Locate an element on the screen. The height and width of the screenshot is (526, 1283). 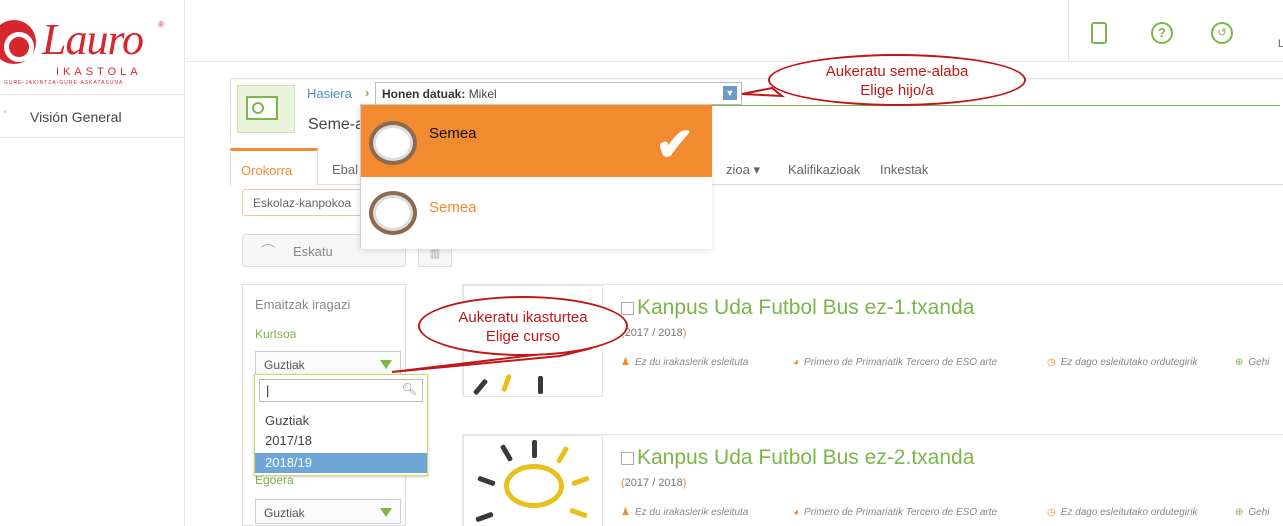
callout-line: Elige hijo/a is located at coordinates (897, 90).